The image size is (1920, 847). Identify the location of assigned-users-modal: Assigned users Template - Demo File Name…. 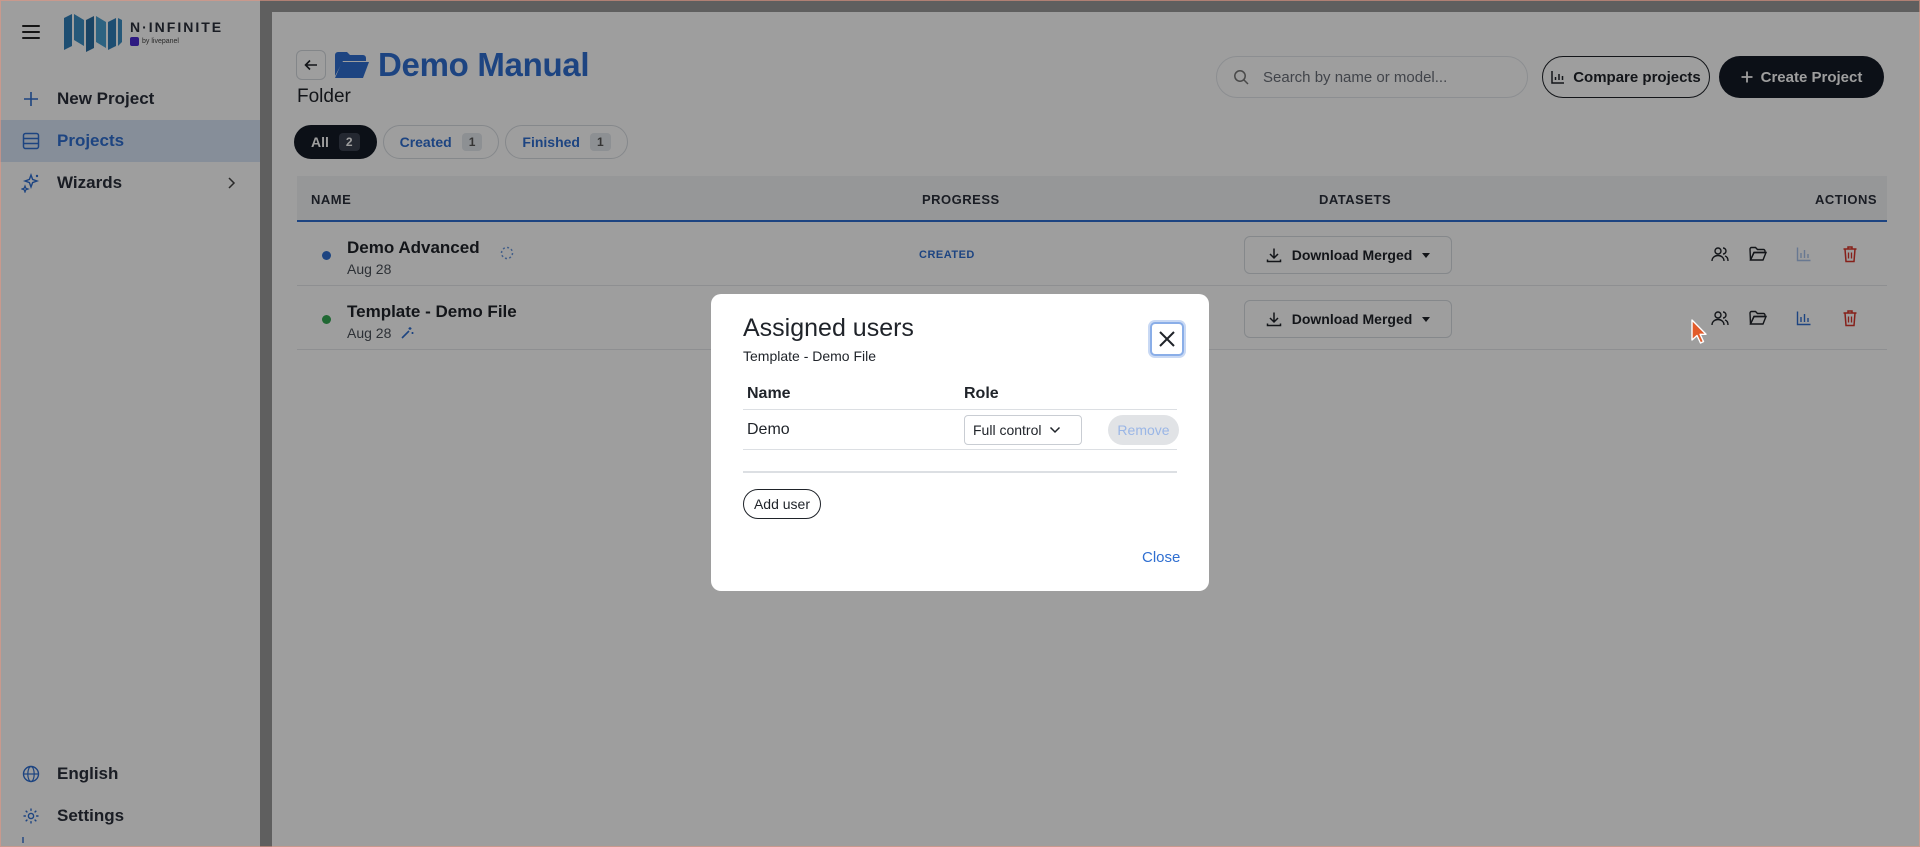
(960, 442).